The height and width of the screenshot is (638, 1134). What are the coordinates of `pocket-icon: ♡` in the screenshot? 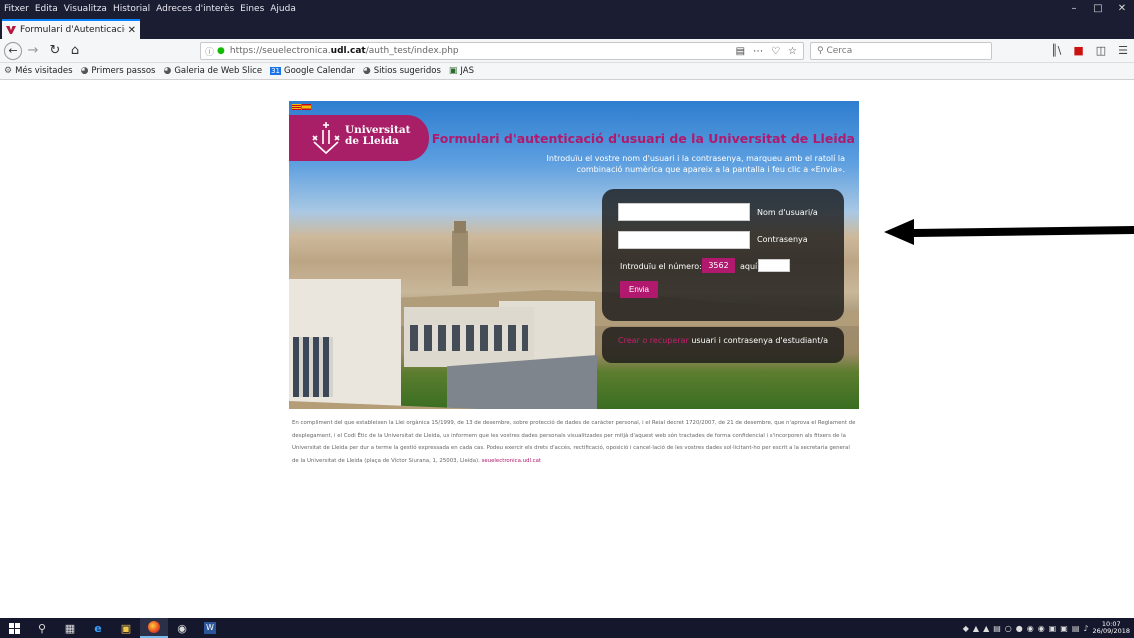 It's located at (775, 51).